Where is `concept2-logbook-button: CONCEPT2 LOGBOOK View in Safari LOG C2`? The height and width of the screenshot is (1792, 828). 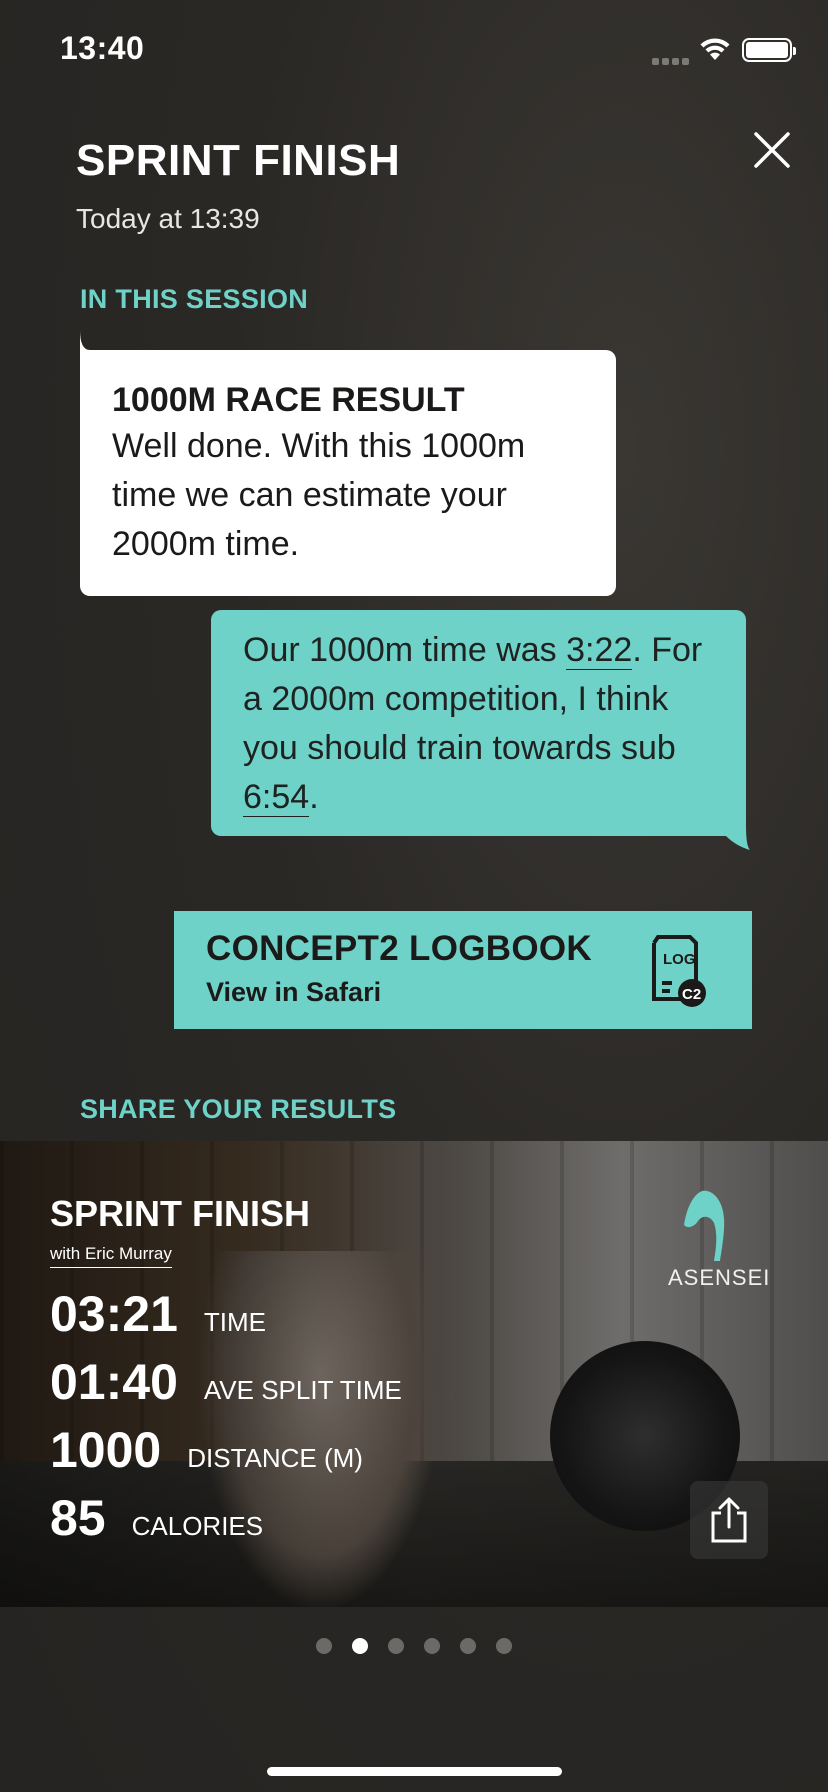 concept2-logbook-button: CONCEPT2 LOGBOOK View in Safari LOG C2 is located at coordinates (463, 970).